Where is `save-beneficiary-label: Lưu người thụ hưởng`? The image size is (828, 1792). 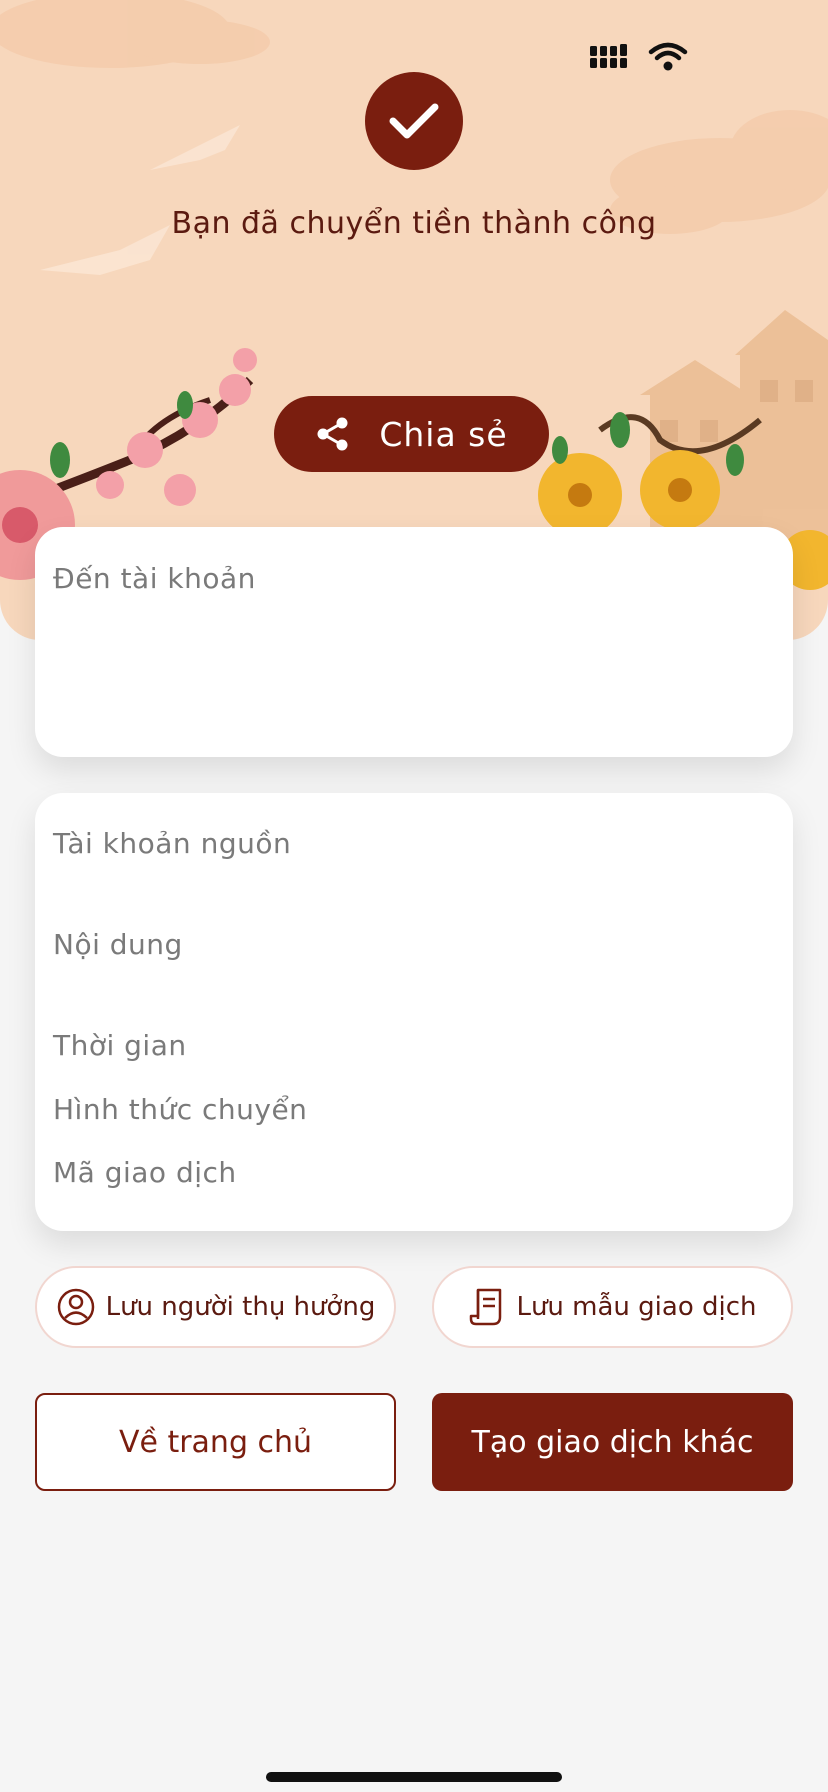
save-beneficiary-label: Lưu người thụ hưởng is located at coordinates (240, 1307).